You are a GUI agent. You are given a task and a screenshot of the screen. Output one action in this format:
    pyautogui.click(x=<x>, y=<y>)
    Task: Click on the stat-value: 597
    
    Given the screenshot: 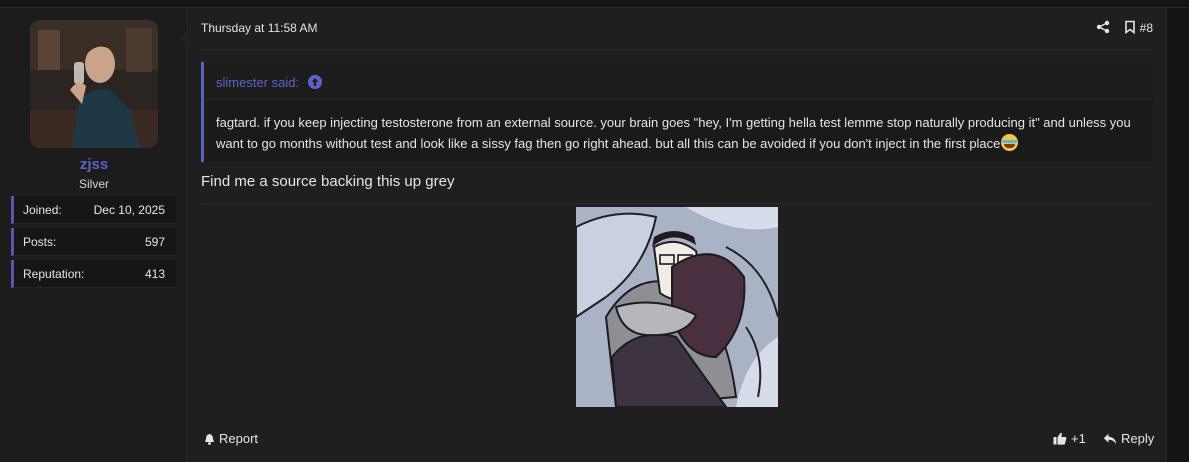 What is the action you would take?
    pyautogui.click(x=154, y=241)
    